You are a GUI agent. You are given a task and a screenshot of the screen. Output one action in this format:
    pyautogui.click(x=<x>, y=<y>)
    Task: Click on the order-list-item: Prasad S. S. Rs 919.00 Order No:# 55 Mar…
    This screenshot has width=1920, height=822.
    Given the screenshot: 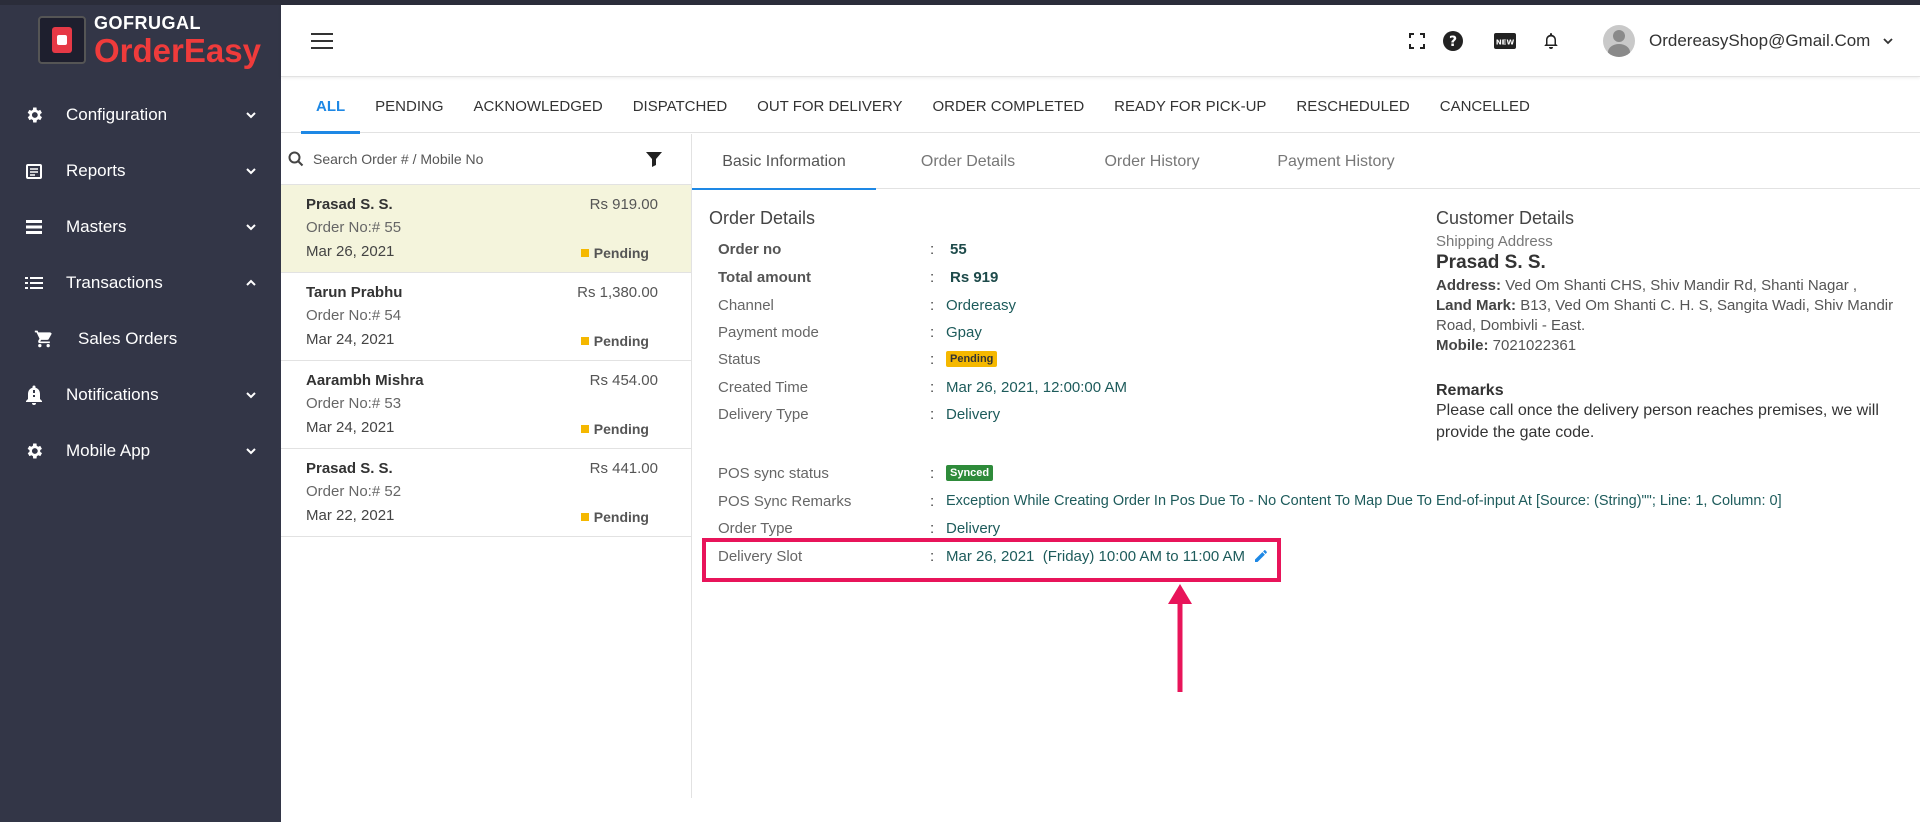 What is the action you would take?
    pyautogui.click(x=486, y=229)
    